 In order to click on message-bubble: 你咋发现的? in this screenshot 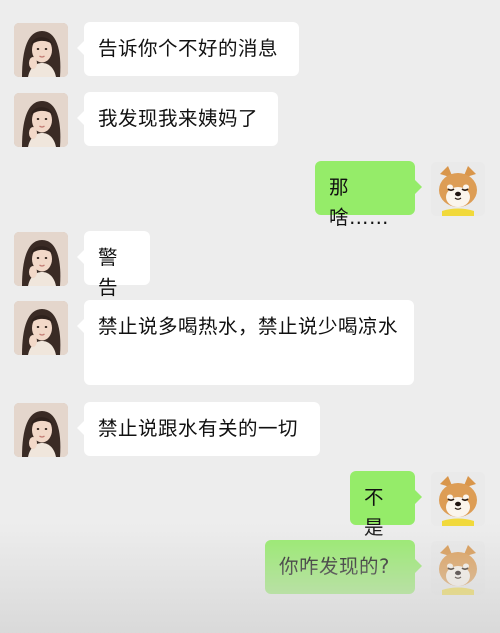, I will do `click(343, 567)`.